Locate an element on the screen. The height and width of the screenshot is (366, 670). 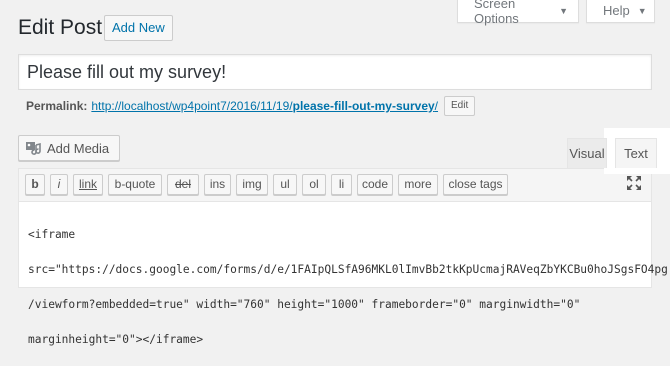
qt-ins-button: ins is located at coordinates (217, 184).